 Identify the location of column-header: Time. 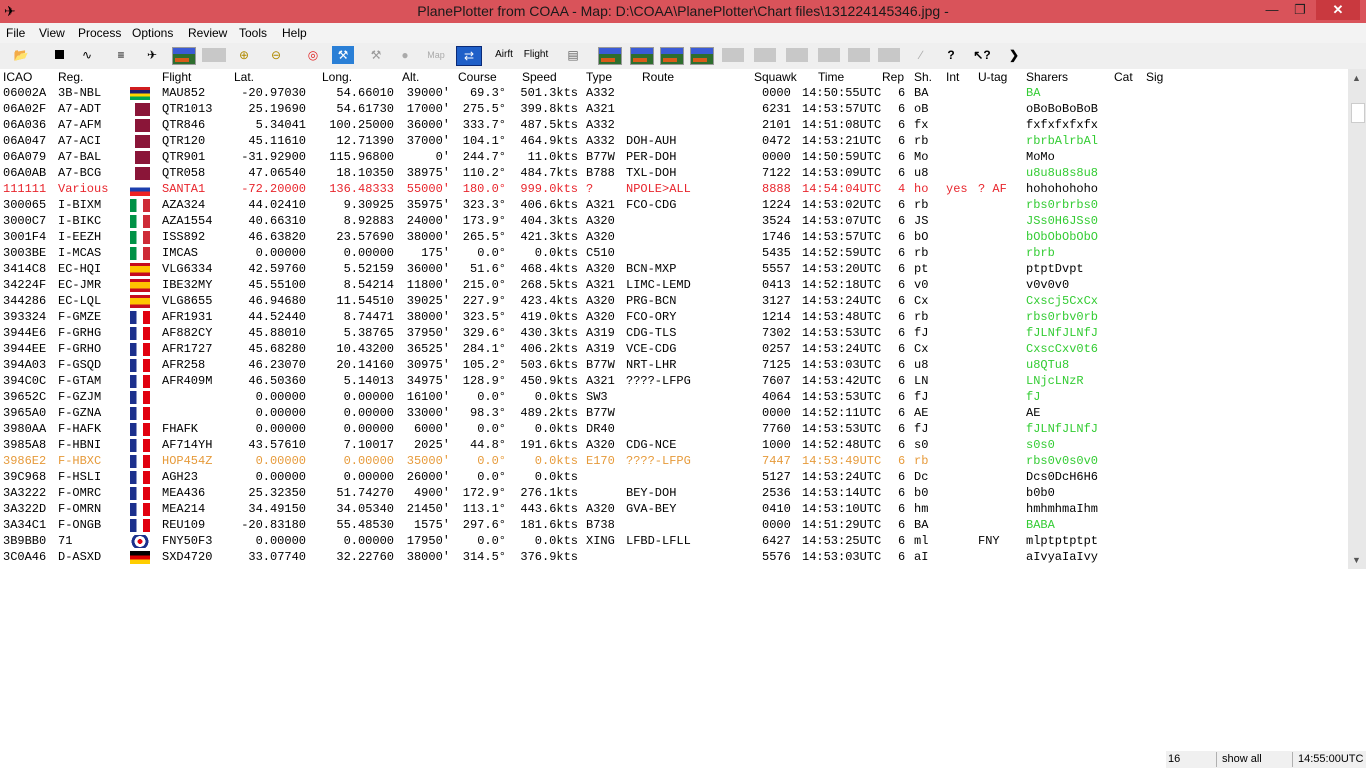
(831, 77).